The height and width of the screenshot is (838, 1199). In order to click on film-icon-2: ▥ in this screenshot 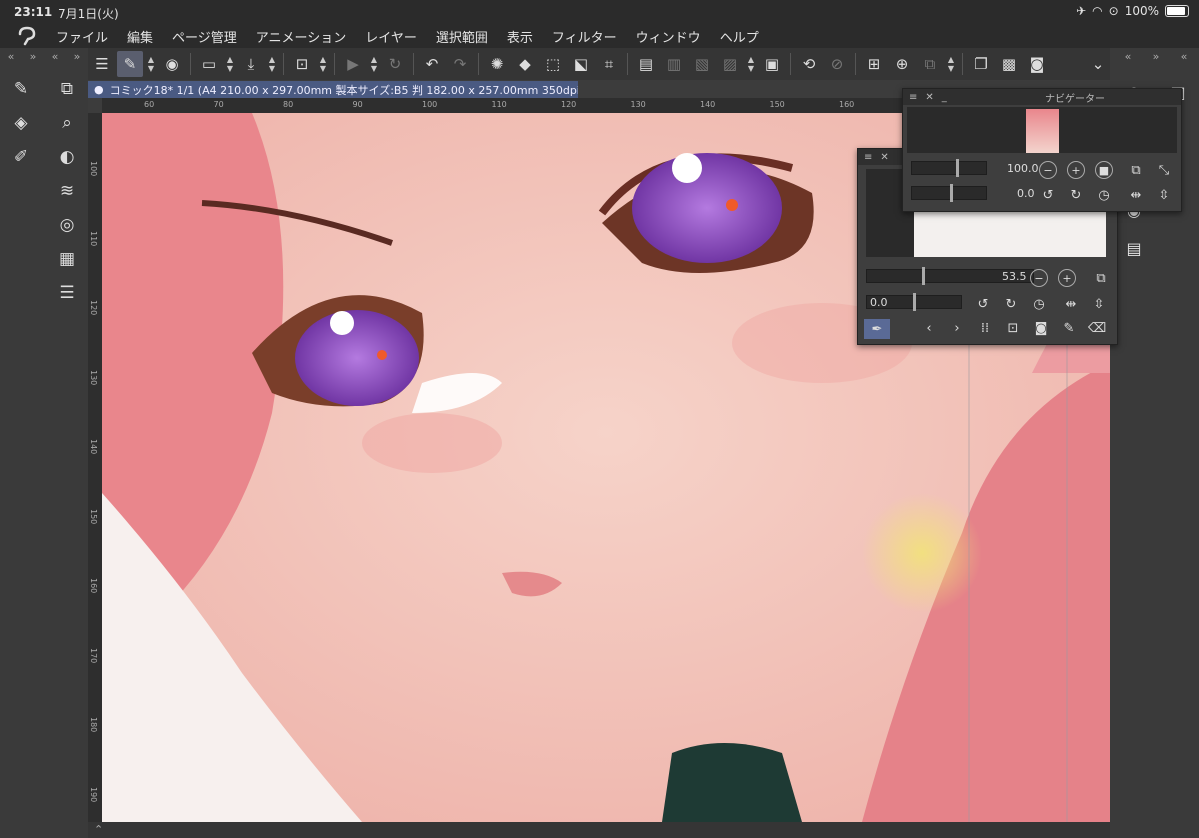, I will do `click(674, 64)`.